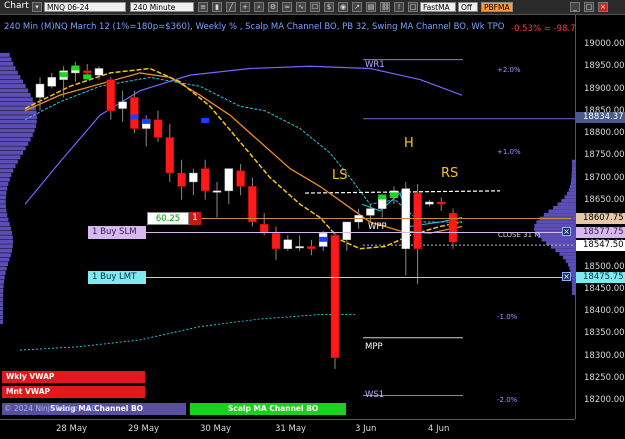  What do you see at coordinates (85, 7) in the screenshot?
I see `instrument-selector: MNQ 06-24` at bounding box center [85, 7].